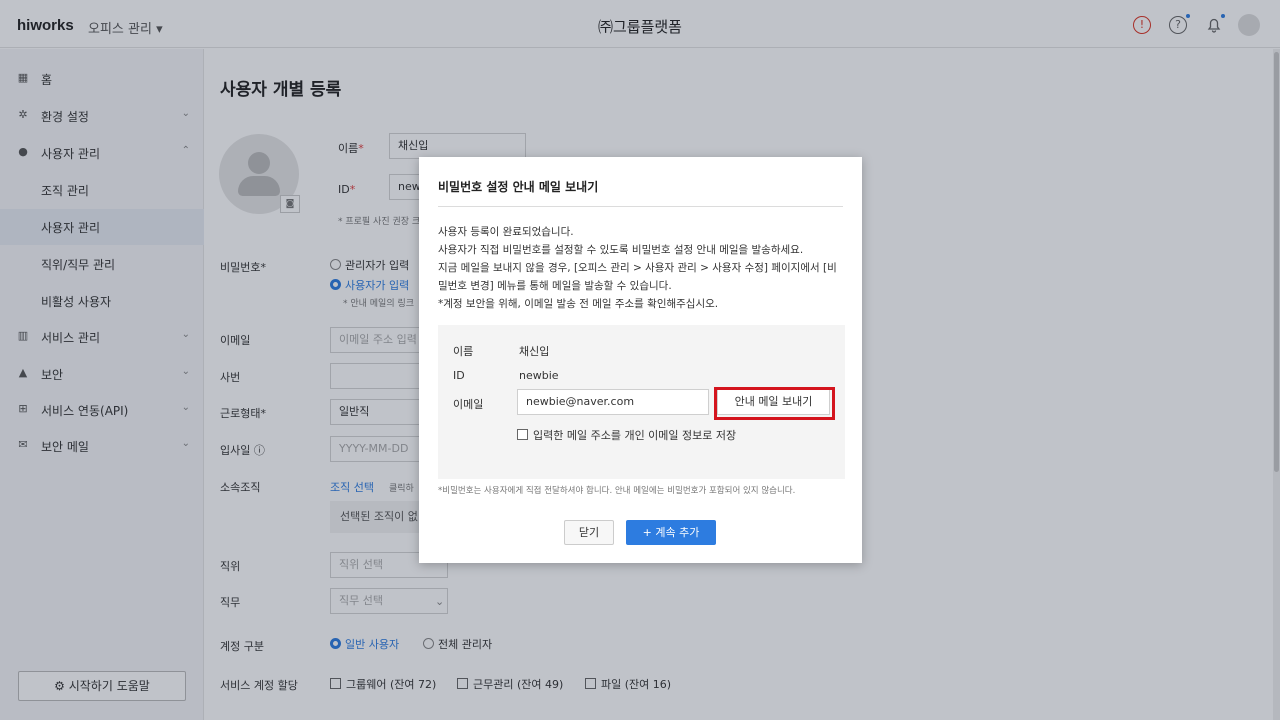 The image size is (1280, 720). I want to click on email-input: newbie@naver.com, so click(613, 402).